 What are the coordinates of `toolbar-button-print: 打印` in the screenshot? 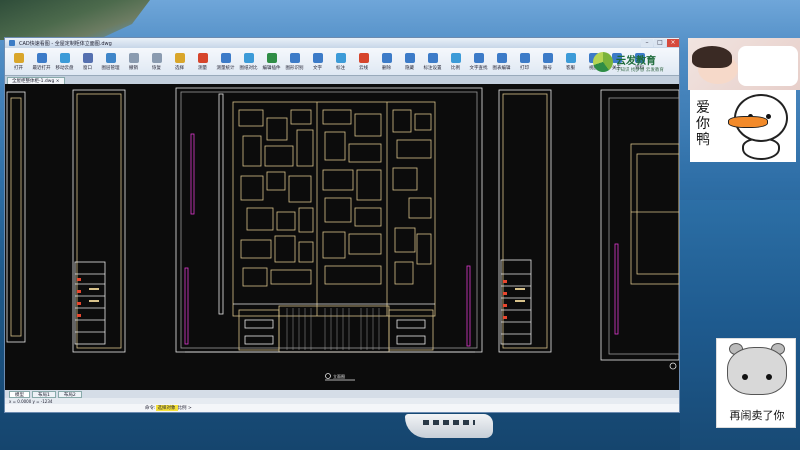 It's located at (524, 62).